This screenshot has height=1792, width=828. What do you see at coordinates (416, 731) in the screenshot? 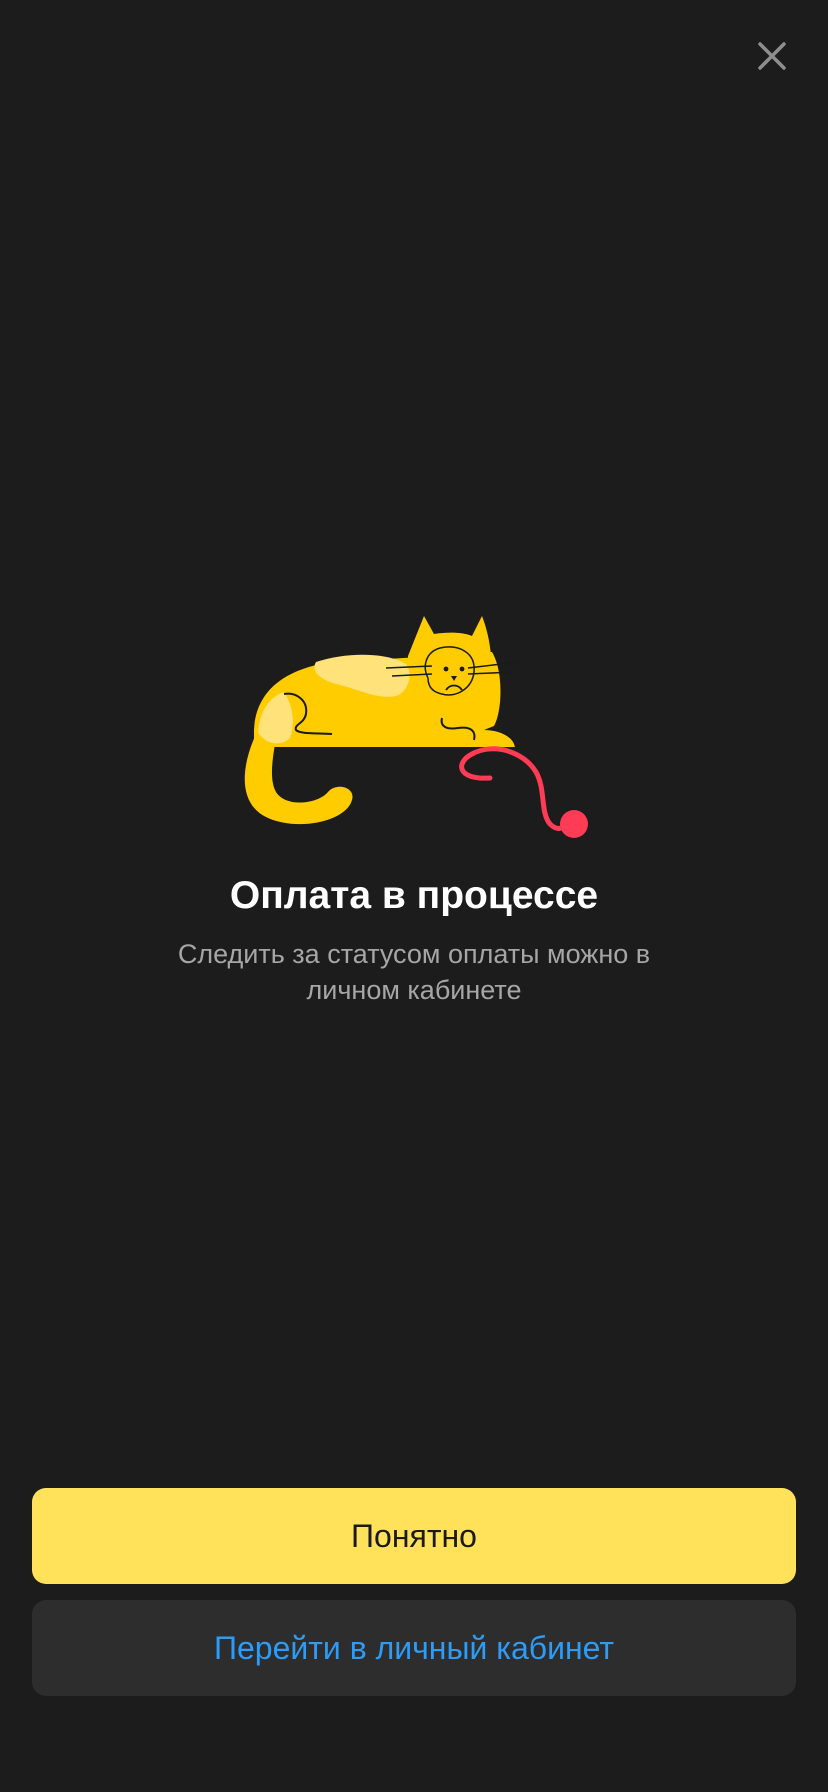
I see `cat-illustration` at bounding box center [416, 731].